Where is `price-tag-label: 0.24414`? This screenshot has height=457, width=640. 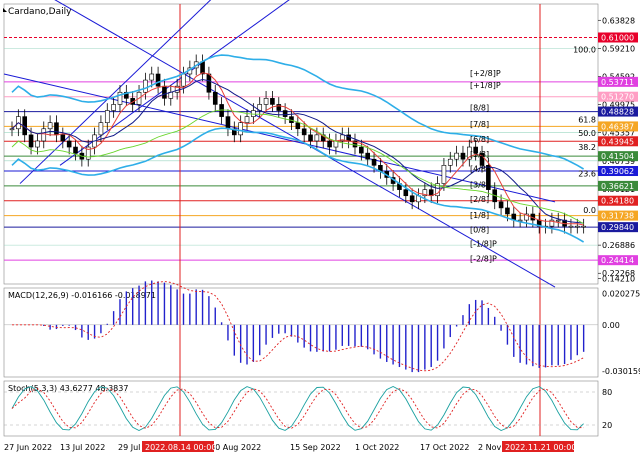
price-tag-label: 0.24414 is located at coordinates (617, 260).